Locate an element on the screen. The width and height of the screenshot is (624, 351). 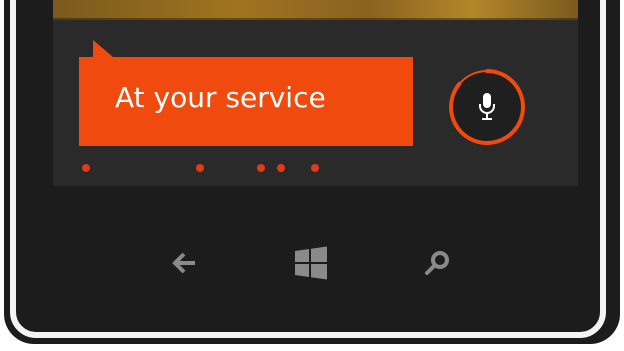
back-button is located at coordinates (184, 263).